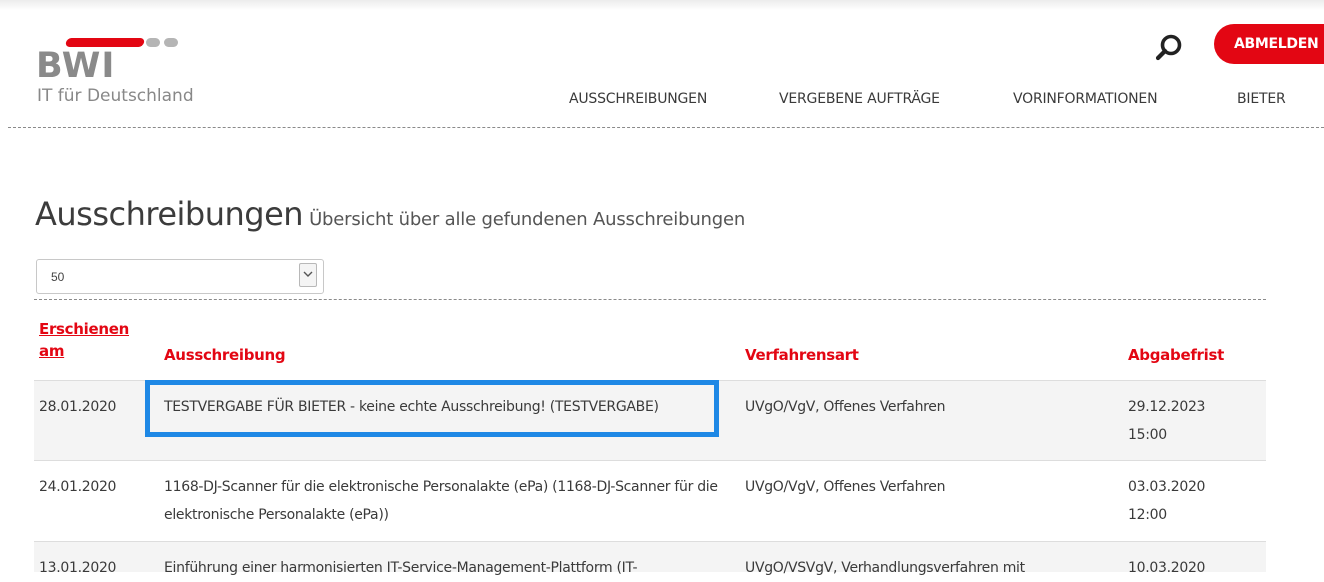  What do you see at coordinates (885, 568) in the screenshot?
I see `cell-procedure: UVgO/VSVgV, Verhandlungsverfahren mit` at bounding box center [885, 568].